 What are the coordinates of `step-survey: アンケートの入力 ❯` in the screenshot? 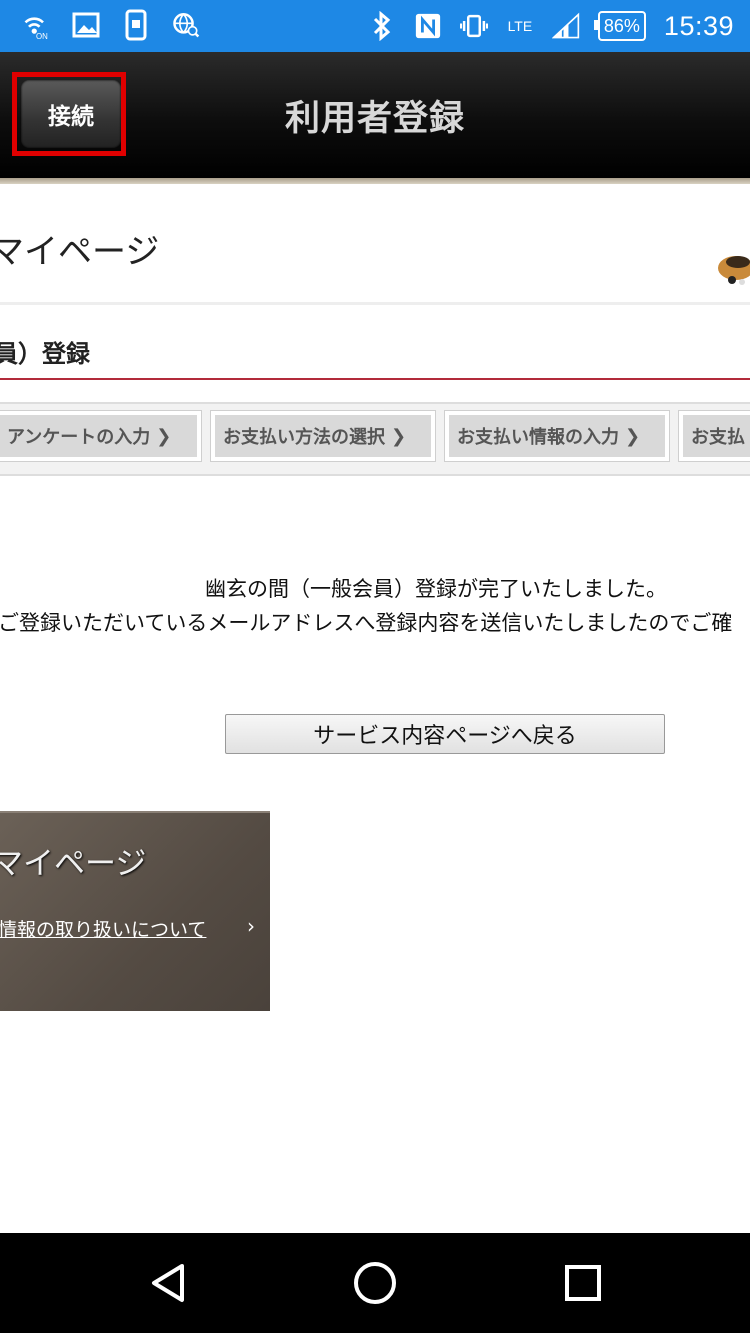 It's located at (101, 436).